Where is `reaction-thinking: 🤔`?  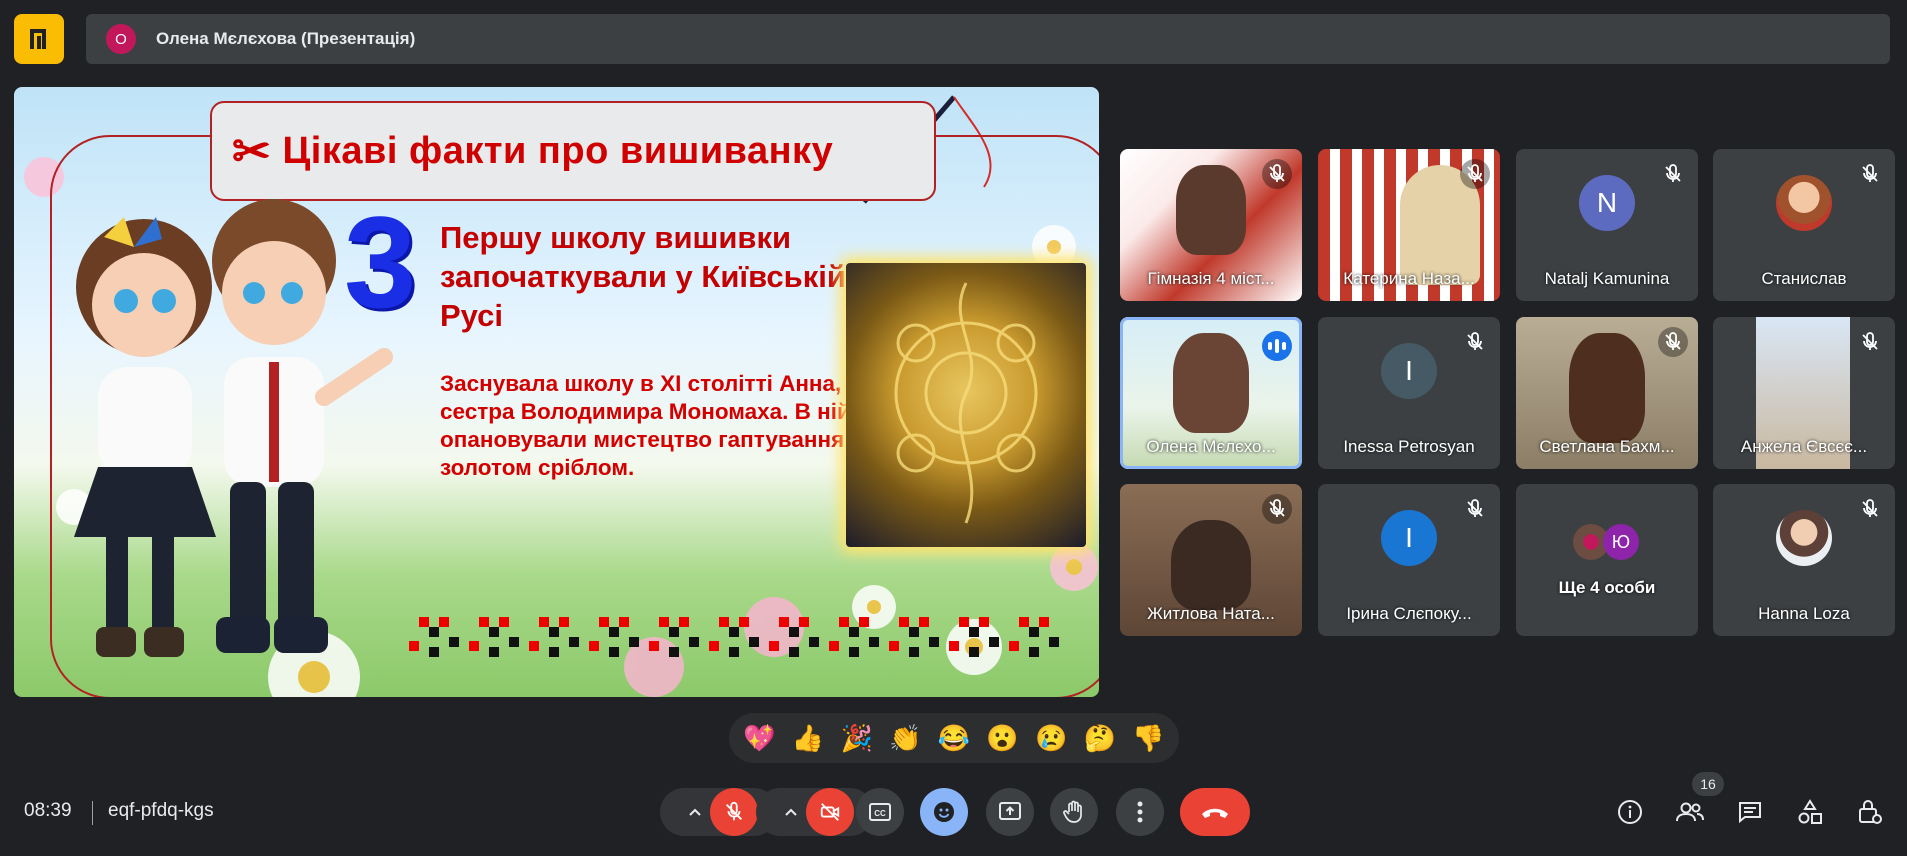
reaction-thinking: 🤔 is located at coordinates (1100, 738).